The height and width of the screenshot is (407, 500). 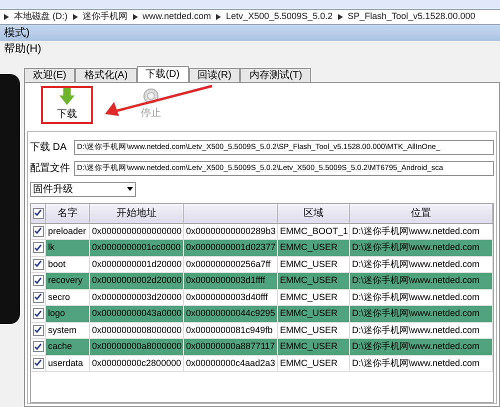 I want to click on table-cell: secro, so click(x=68, y=297).